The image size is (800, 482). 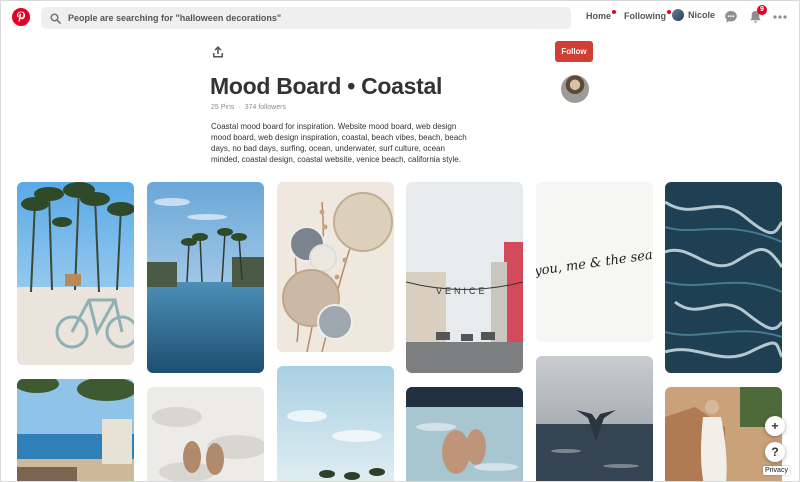 I want to click on board-stats: 25 Pins · 374 followers, so click(x=248, y=107).